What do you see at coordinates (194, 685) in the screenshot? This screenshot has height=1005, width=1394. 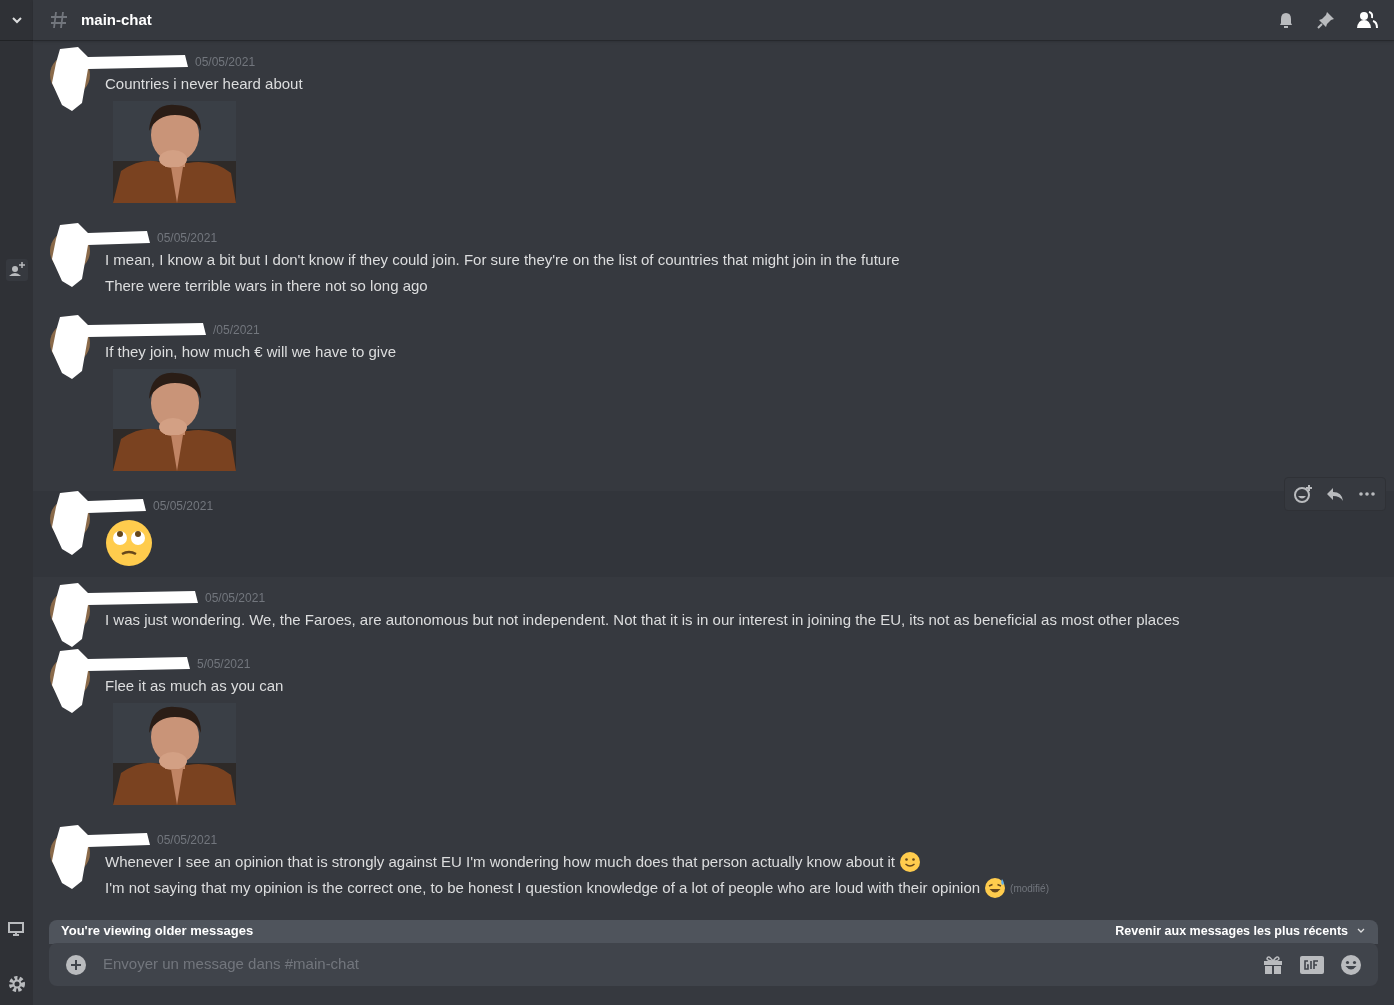 I see `message-text: Flee it as much as you can` at bounding box center [194, 685].